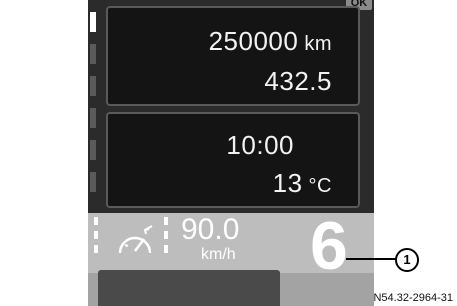 The image size is (457, 306). What do you see at coordinates (210, 229) in the screenshot?
I see `speed-limit-value: 90.0` at bounding box center [210, 229].